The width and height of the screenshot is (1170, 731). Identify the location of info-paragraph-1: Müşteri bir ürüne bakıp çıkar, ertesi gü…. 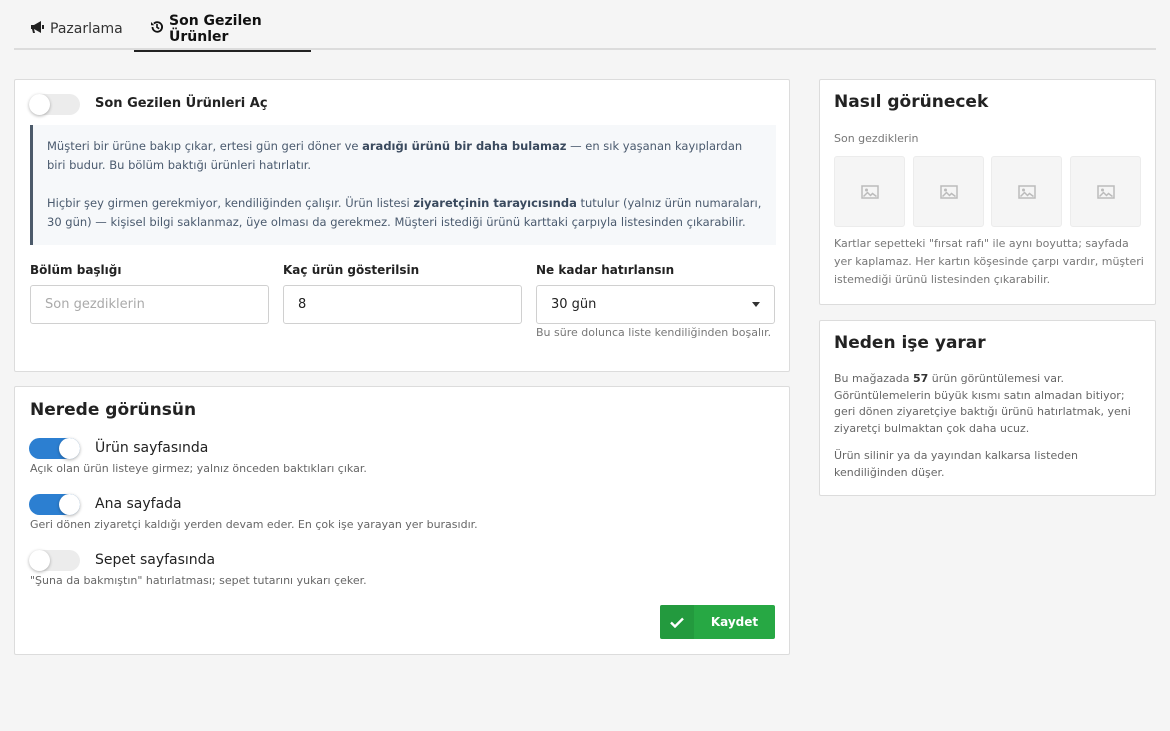
(395, 155).